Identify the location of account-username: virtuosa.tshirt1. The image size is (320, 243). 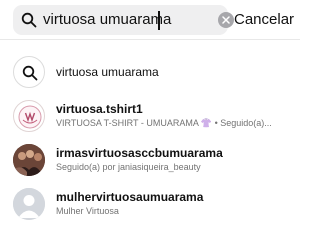
(99, 109).